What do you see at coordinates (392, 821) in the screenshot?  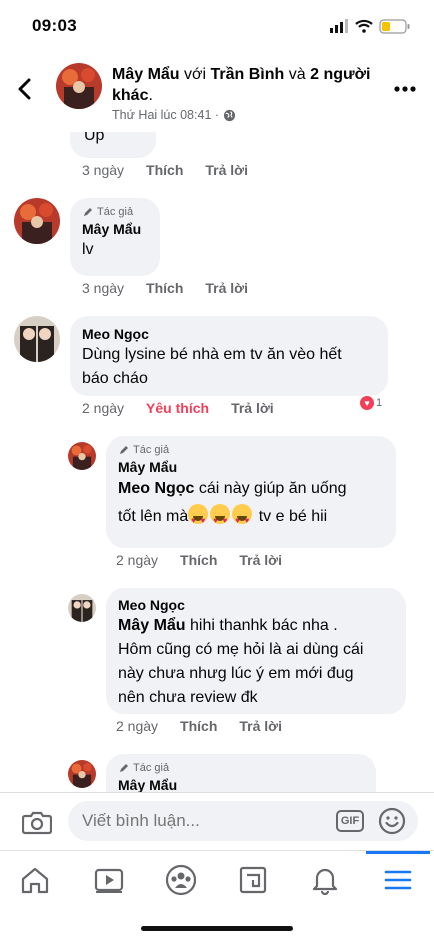 I see `smiley-icon` at bounding box center [392, 821].